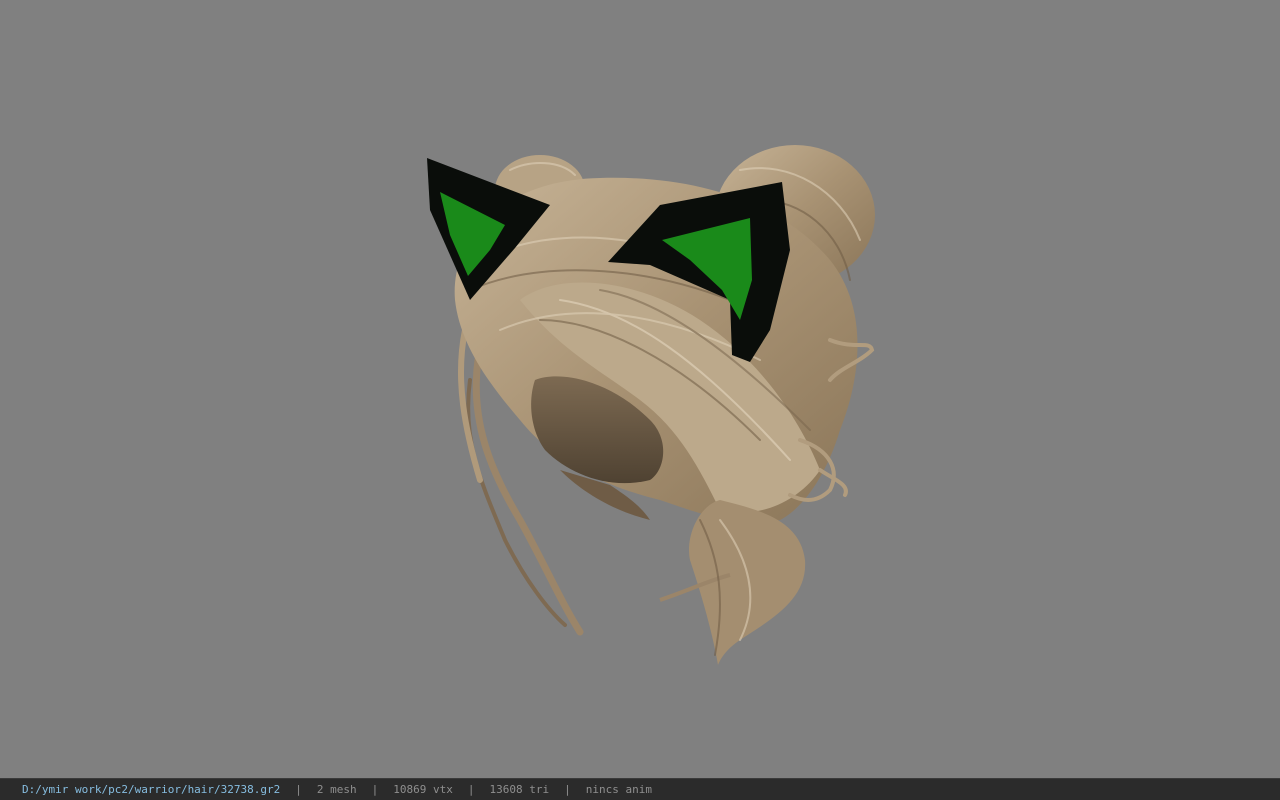  What do you see at coordinates (336, 789) in the screenshot?
I see `mesh-count-label: 2 mesh` at bounding box center [336, 789].